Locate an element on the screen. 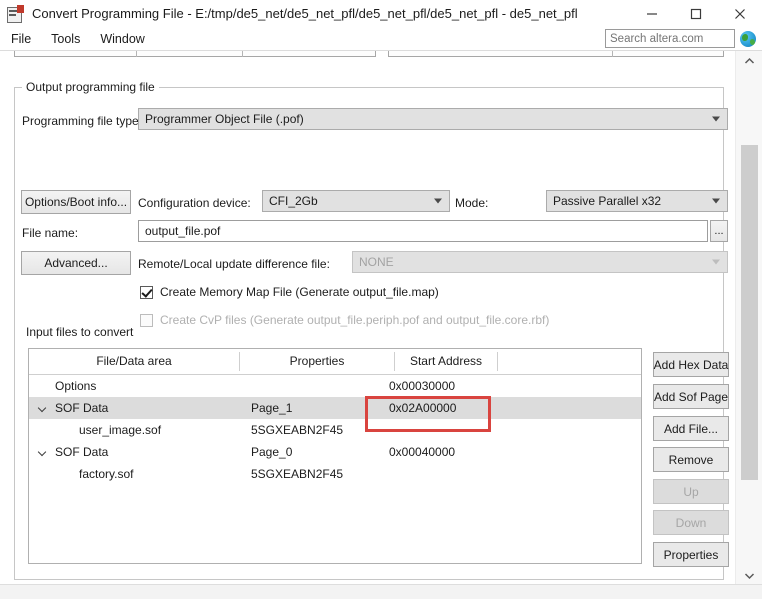 The width and height of the screenshot is (762, 599). menu-bar: File Tools Window is located at coordinates (381, 39).